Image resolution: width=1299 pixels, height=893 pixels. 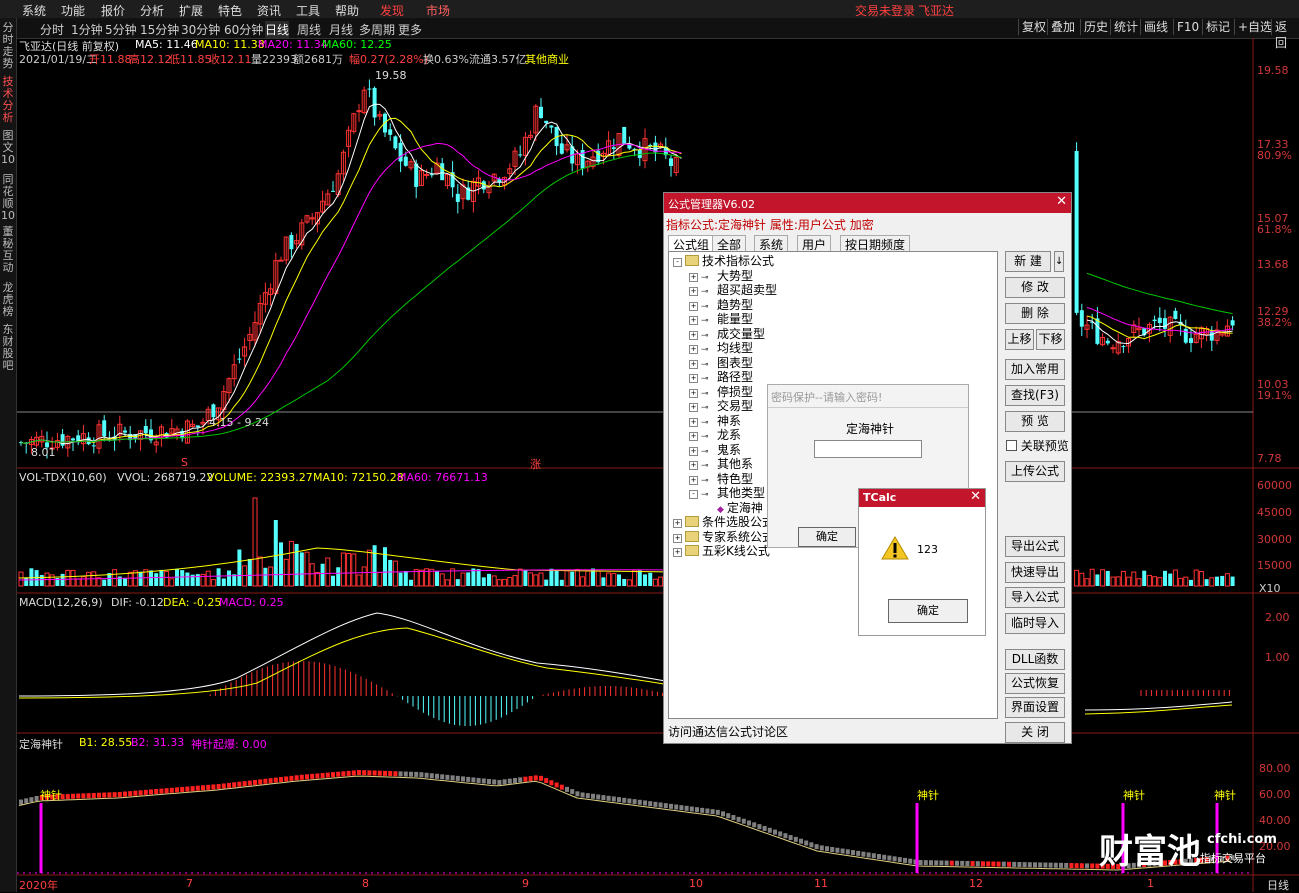 What do you see at coordinates (1285, 34) in the screenshot?
I see `btn-back: 返回` at bounding box center [1285, 34].